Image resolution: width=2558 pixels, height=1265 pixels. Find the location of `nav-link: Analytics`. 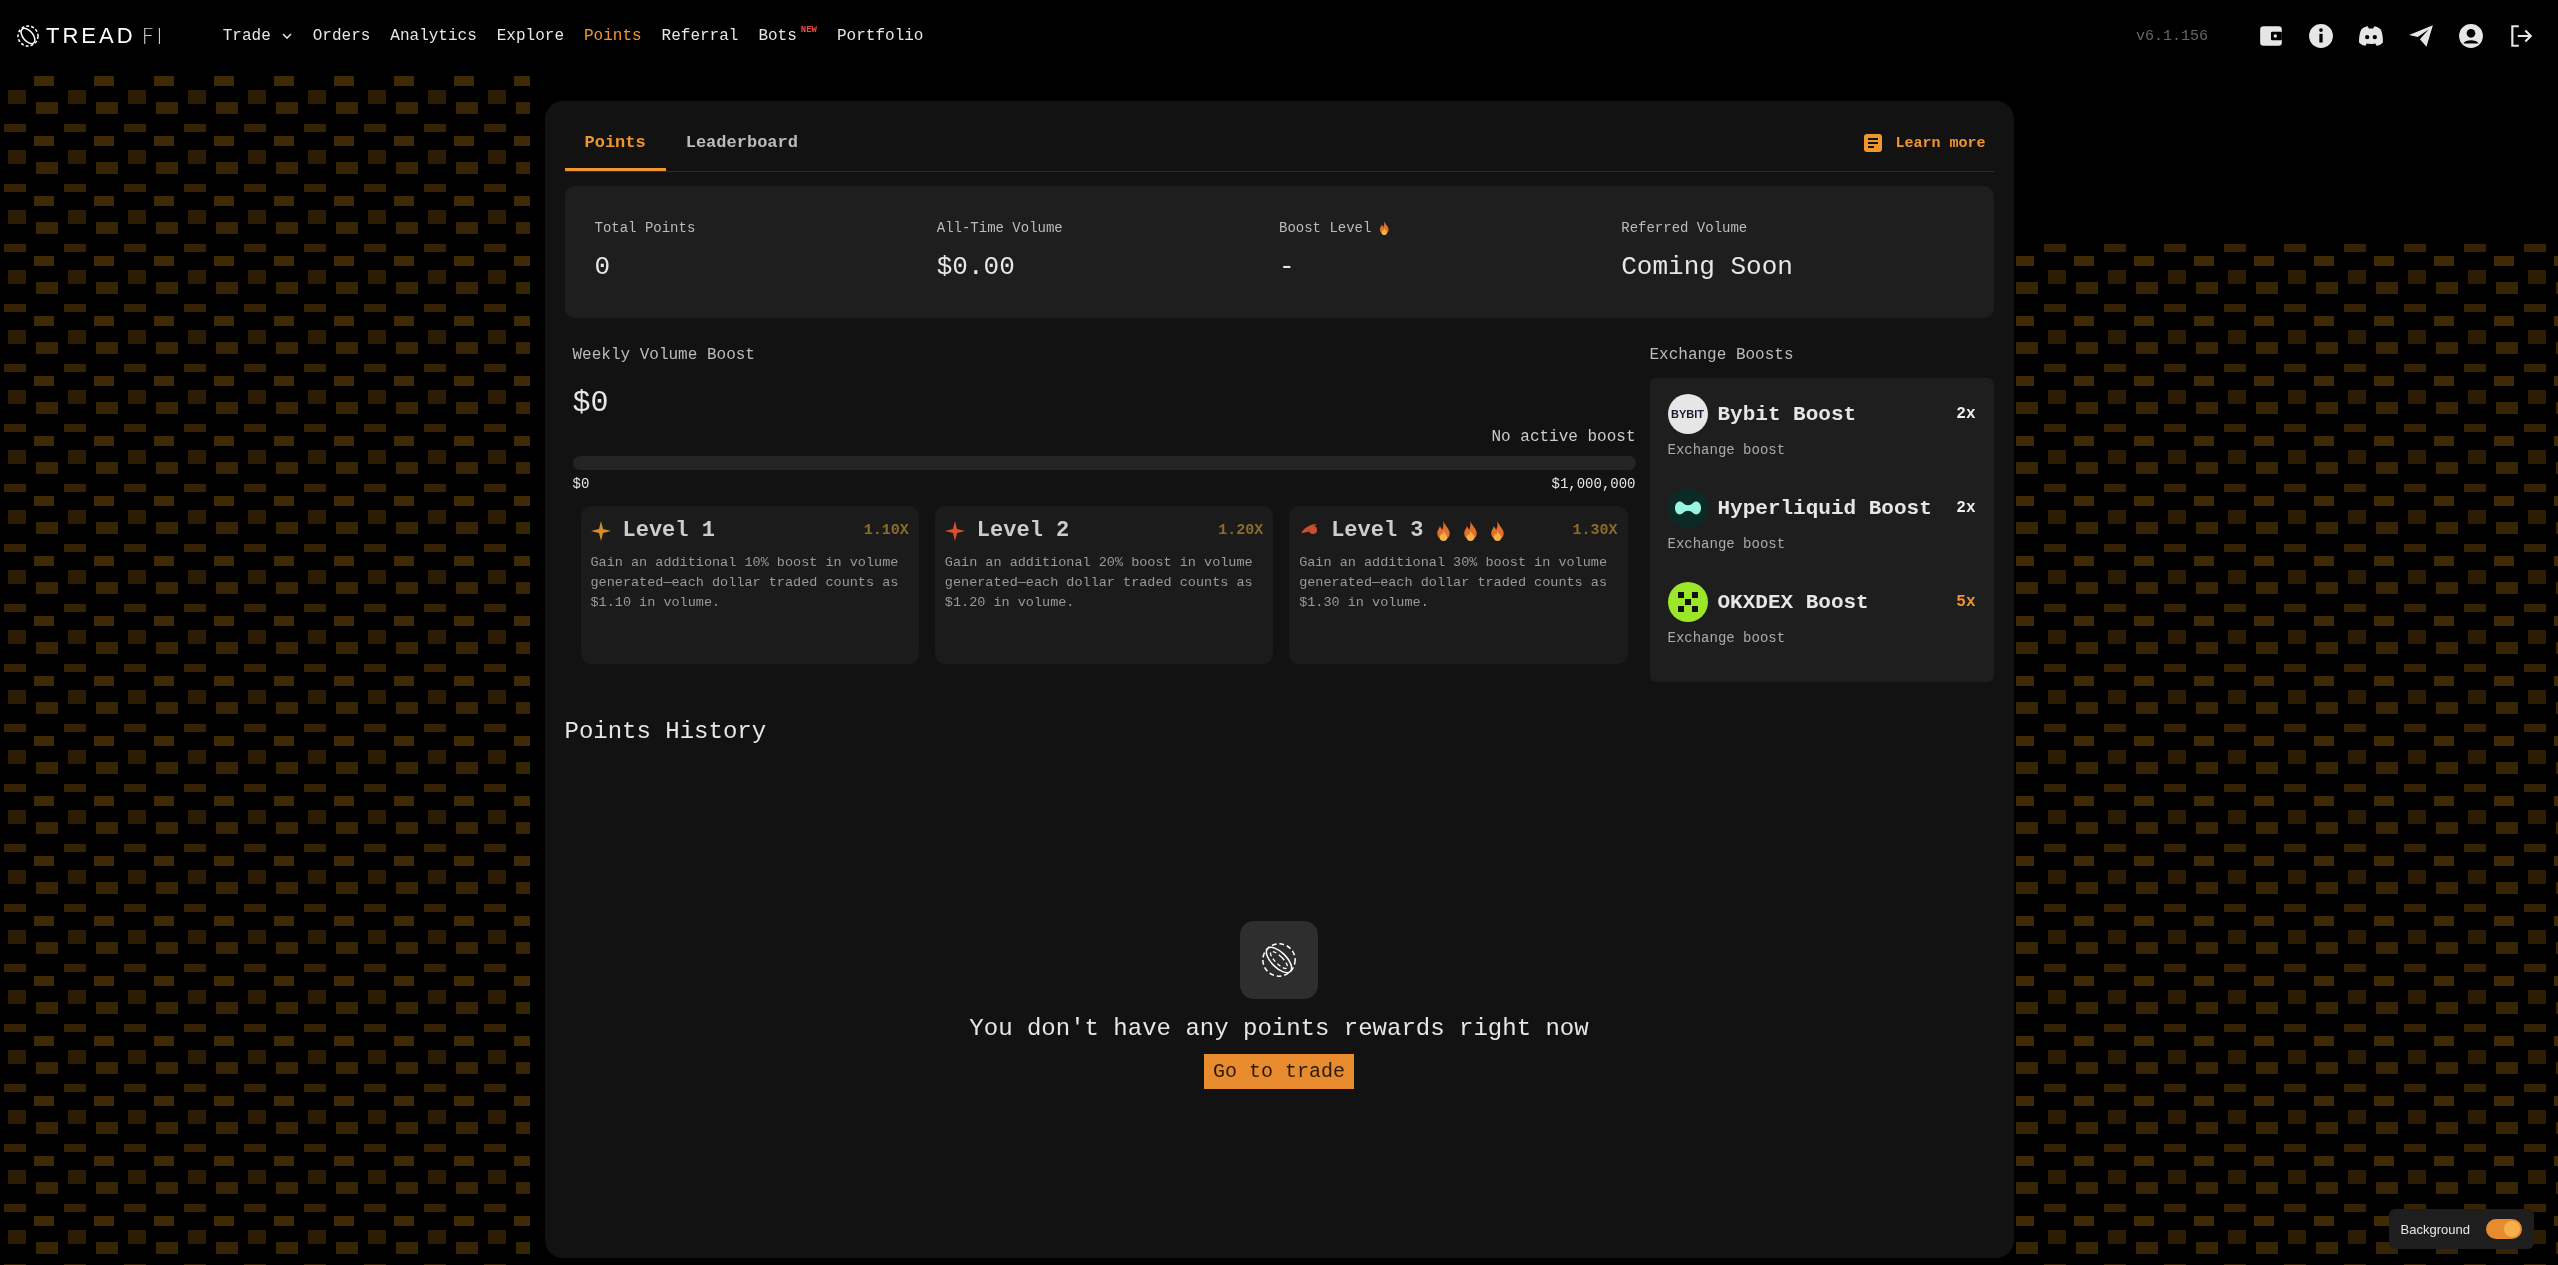

nav-link: Analytics is located at coordinates (433, 36).